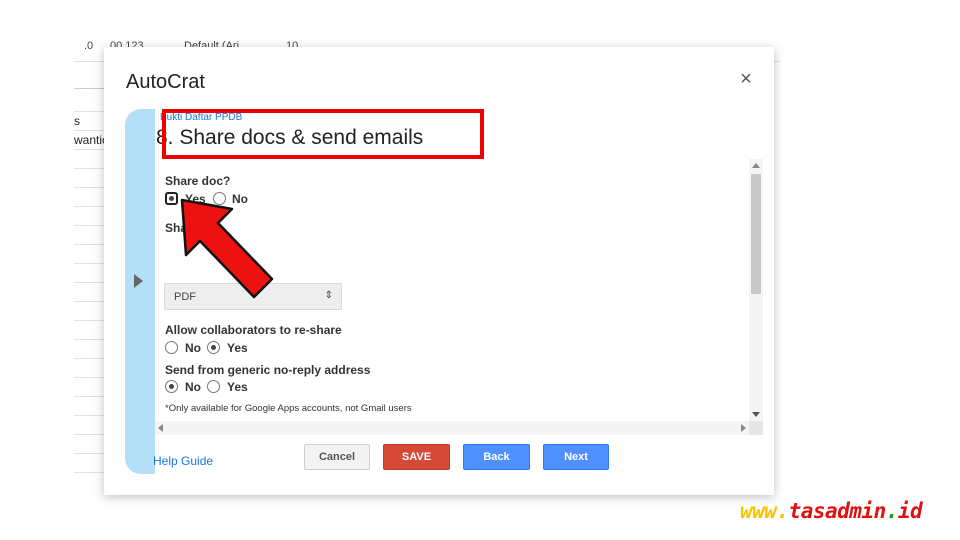 The height and width of the screenshot is (540, 960). Describe the element at coordinates (171, 347) in the screenshot. I see `reshare-no-radio` at that location.